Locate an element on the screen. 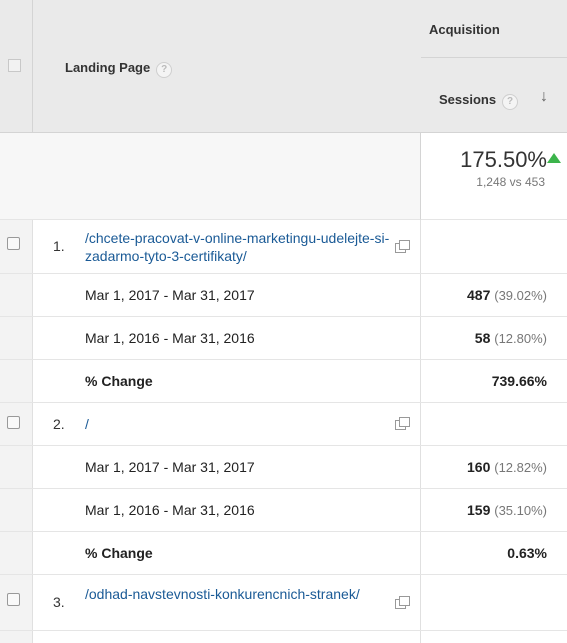  header-sessions: Sessions? ↓ is located at coordinates (494, 95).